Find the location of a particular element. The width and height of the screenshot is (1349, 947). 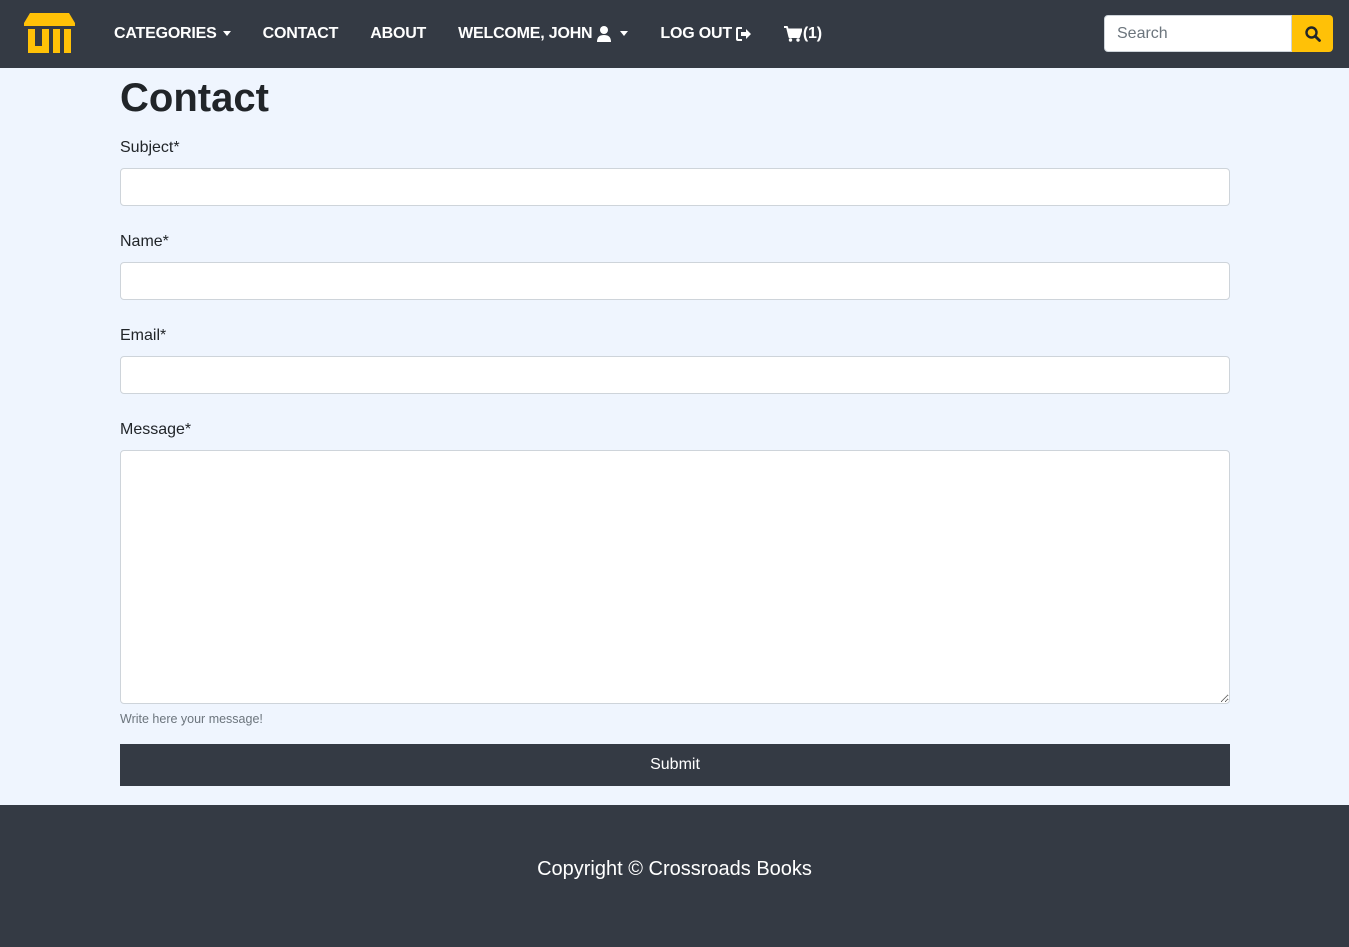

message-label: Message* is located at coordinates (156, 429).